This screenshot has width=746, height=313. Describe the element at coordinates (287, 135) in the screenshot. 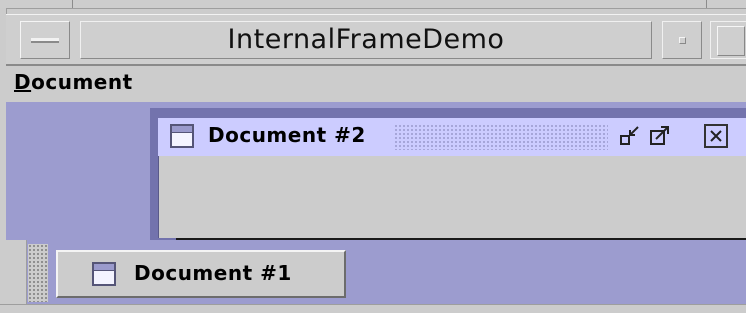

I see `internal-frame-title: Document #2` at that location.